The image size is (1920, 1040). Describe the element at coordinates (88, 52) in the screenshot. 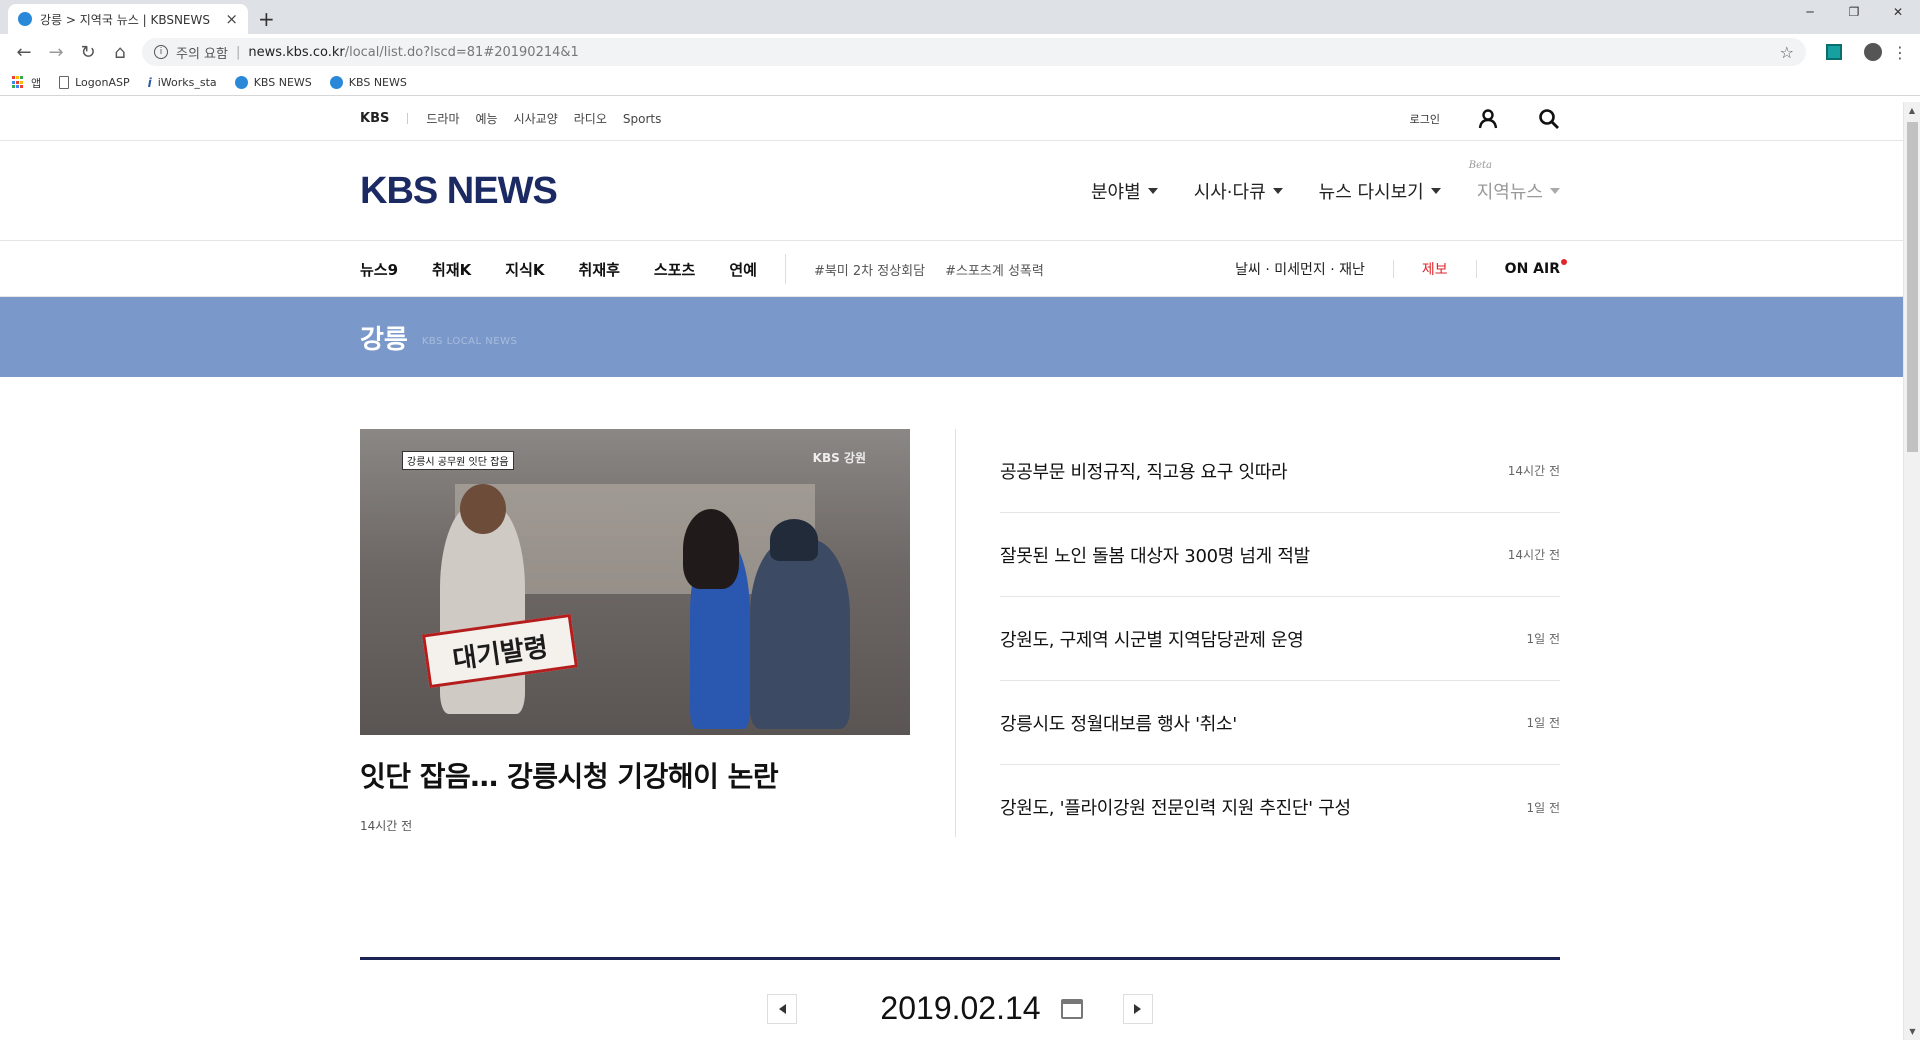

I see `reload-icon: ↻` at that location.